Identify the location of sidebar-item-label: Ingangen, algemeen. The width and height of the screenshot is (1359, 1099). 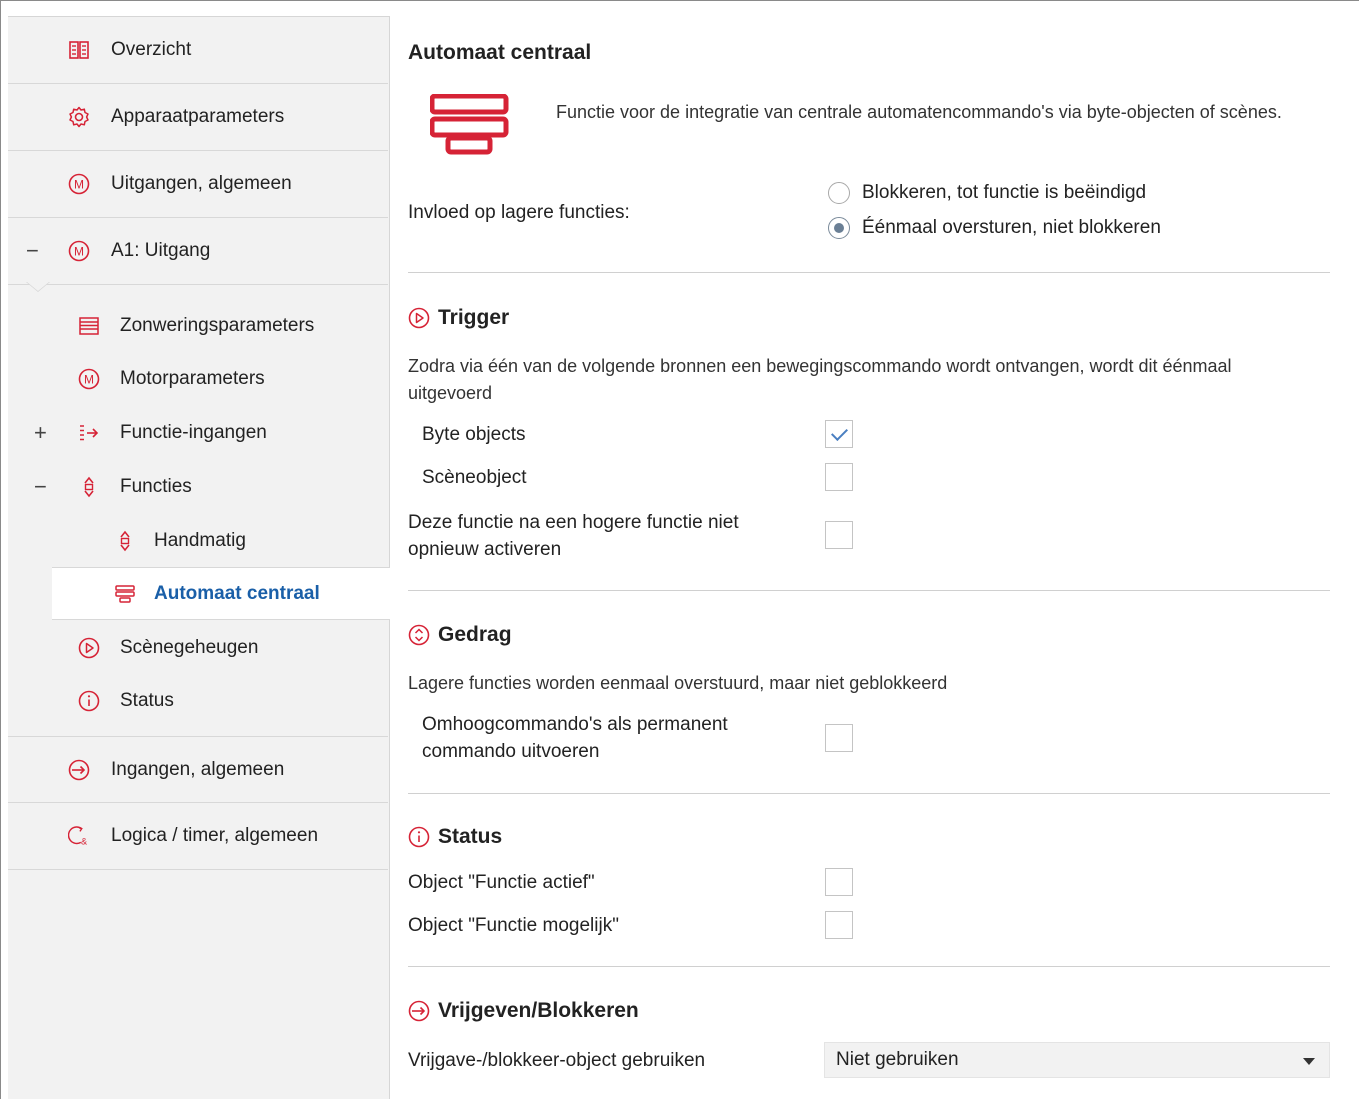
(198, 769).